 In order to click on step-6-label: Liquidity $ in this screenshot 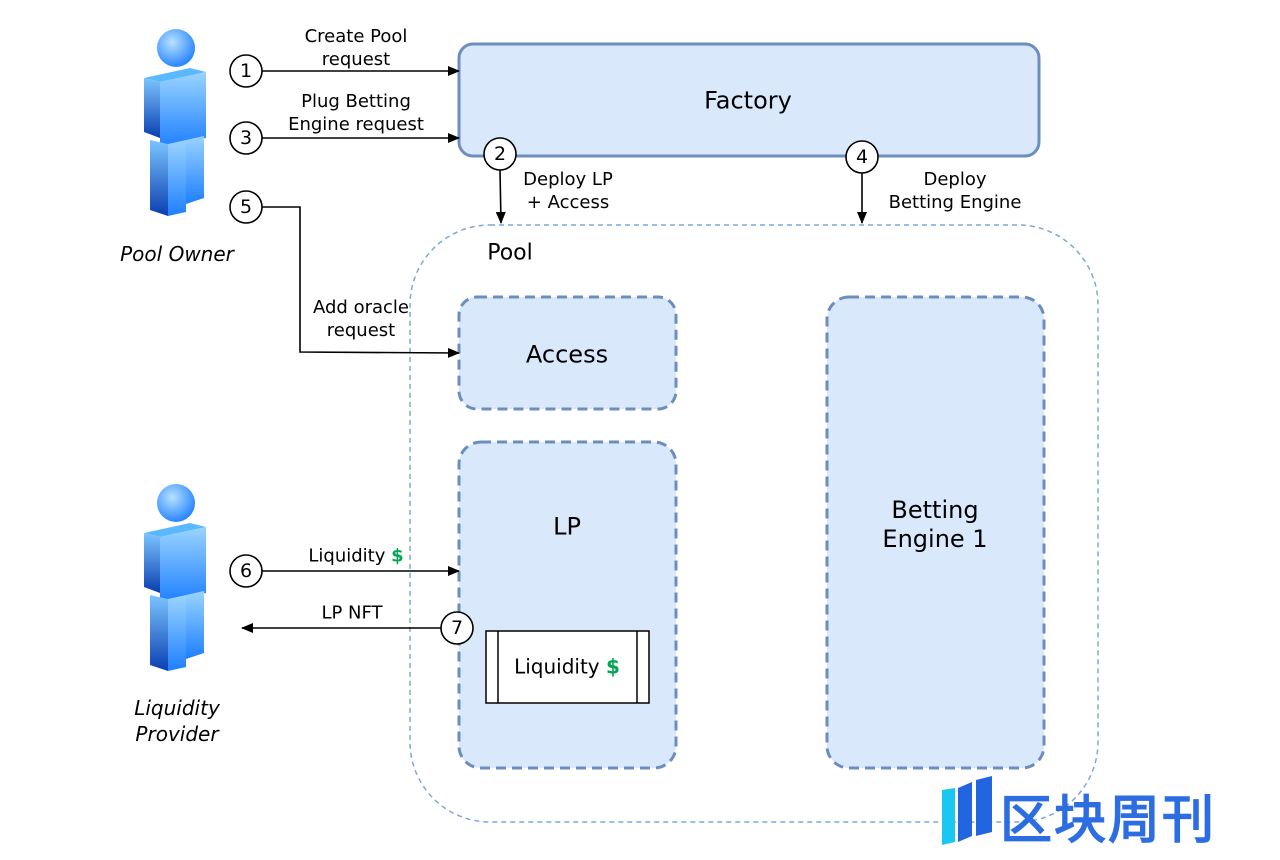, I will do `click(356, 556)`.